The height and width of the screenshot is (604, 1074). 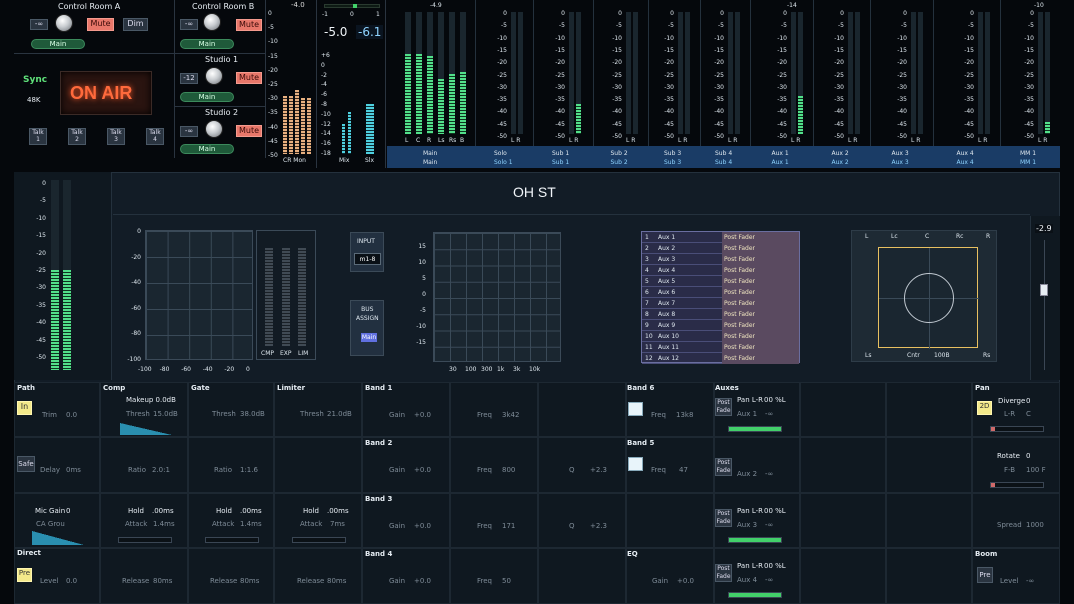 I want to click on eq-header: EQ, so click(x=632, y=554).